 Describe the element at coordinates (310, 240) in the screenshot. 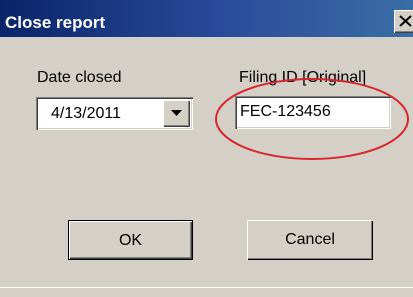

I see `cancel-button: Cancel` at that location.